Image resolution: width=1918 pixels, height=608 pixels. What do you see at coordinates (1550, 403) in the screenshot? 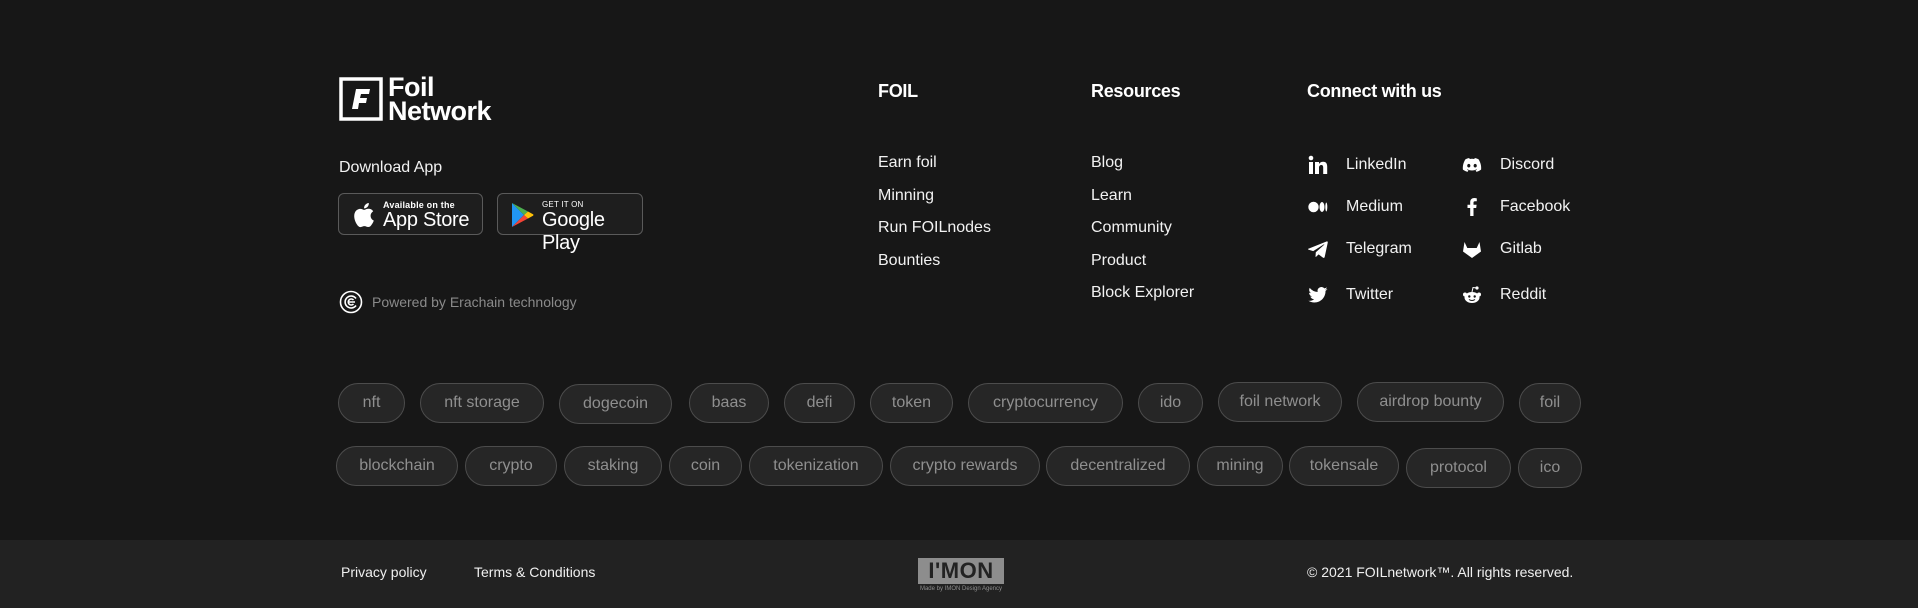
I see `tag-item: foil` at bounding box center [1550, 403].